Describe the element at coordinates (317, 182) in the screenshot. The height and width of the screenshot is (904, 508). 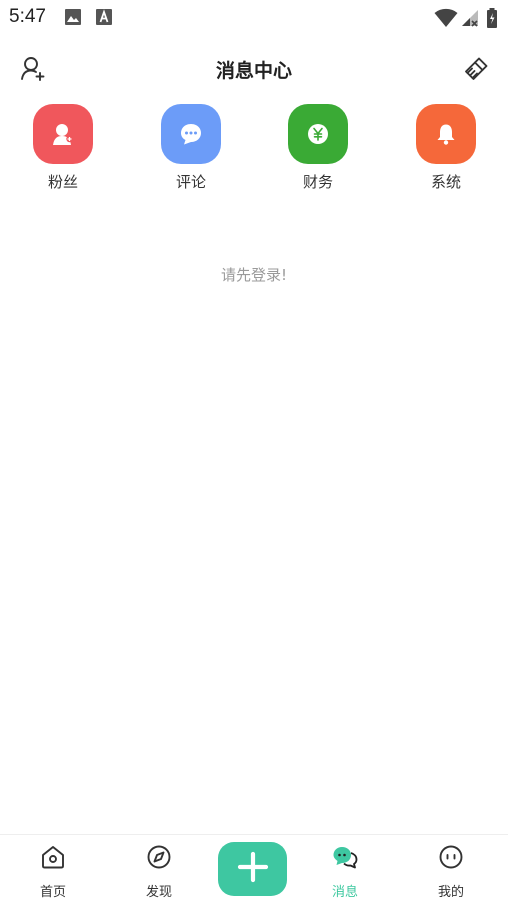
I see `category-label: 财务` at that location.